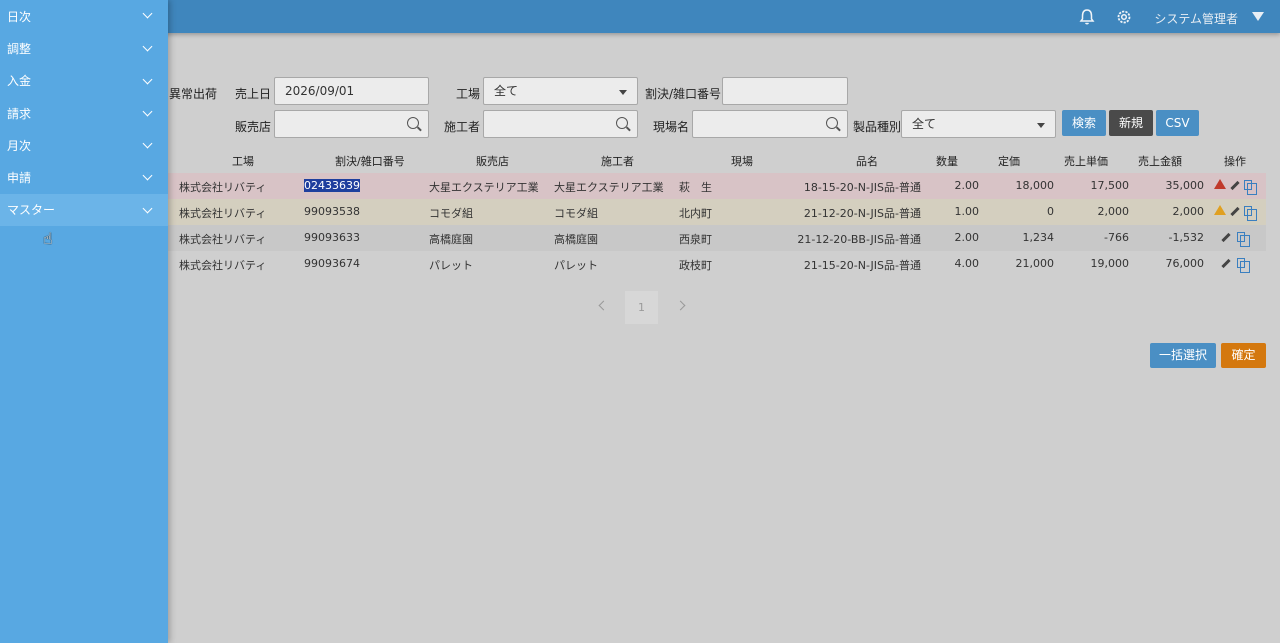 The height and width of the screenshot is (643, 1280). Describe the element at coordinates (1087, 17) in the screenshot. I see `bell-icon` at that location.